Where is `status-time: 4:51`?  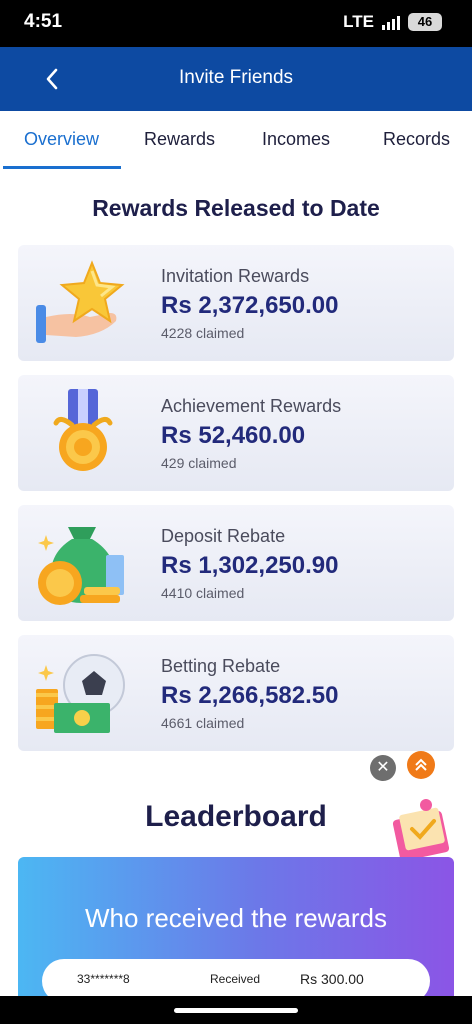 status-time: 4:51 is located at coordinates (43, 21).